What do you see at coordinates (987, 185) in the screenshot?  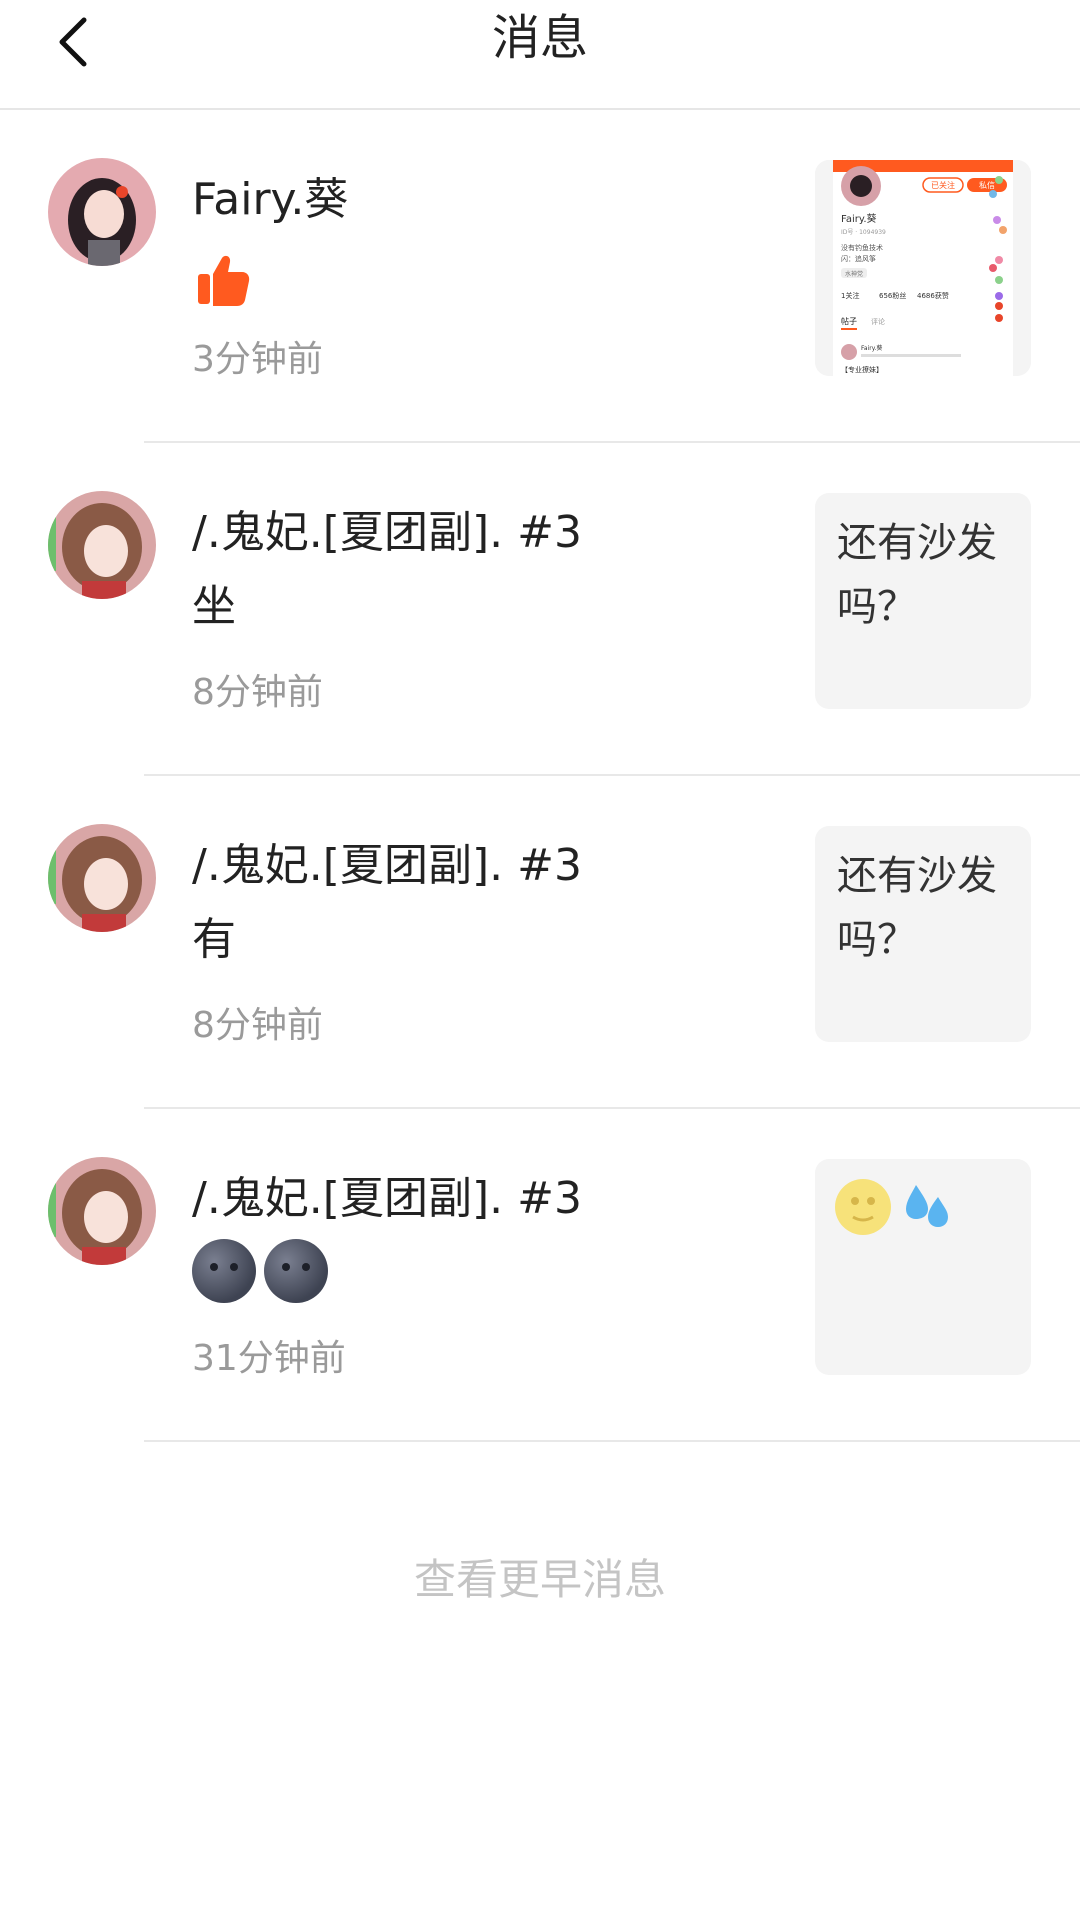 I see `message-label: 私信` at bounding box center [987, 185].